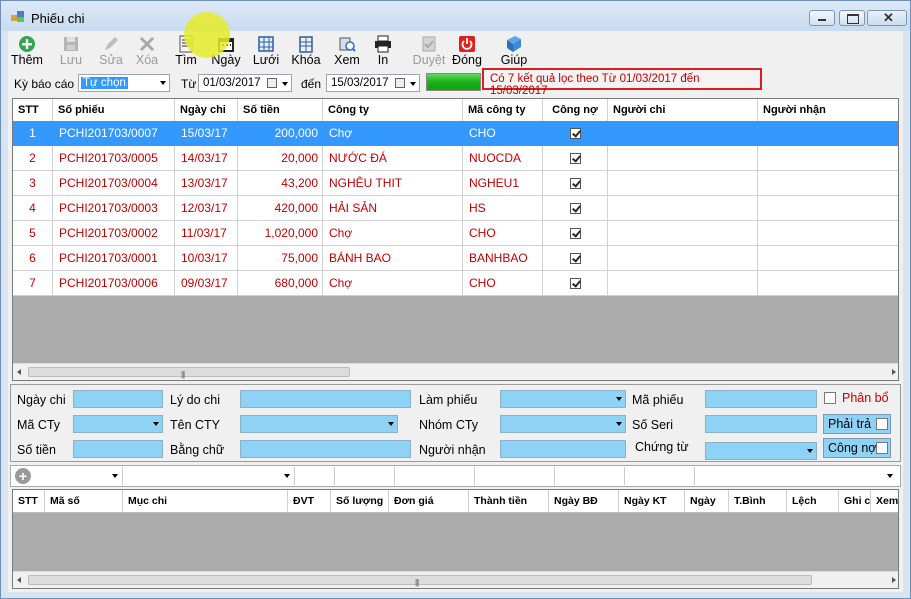 This screenshot has width=911, height=599. Describe the element at coordinates (855, 501) in the screenshot. I see `detail-column-header: Ghi chú` at that location.